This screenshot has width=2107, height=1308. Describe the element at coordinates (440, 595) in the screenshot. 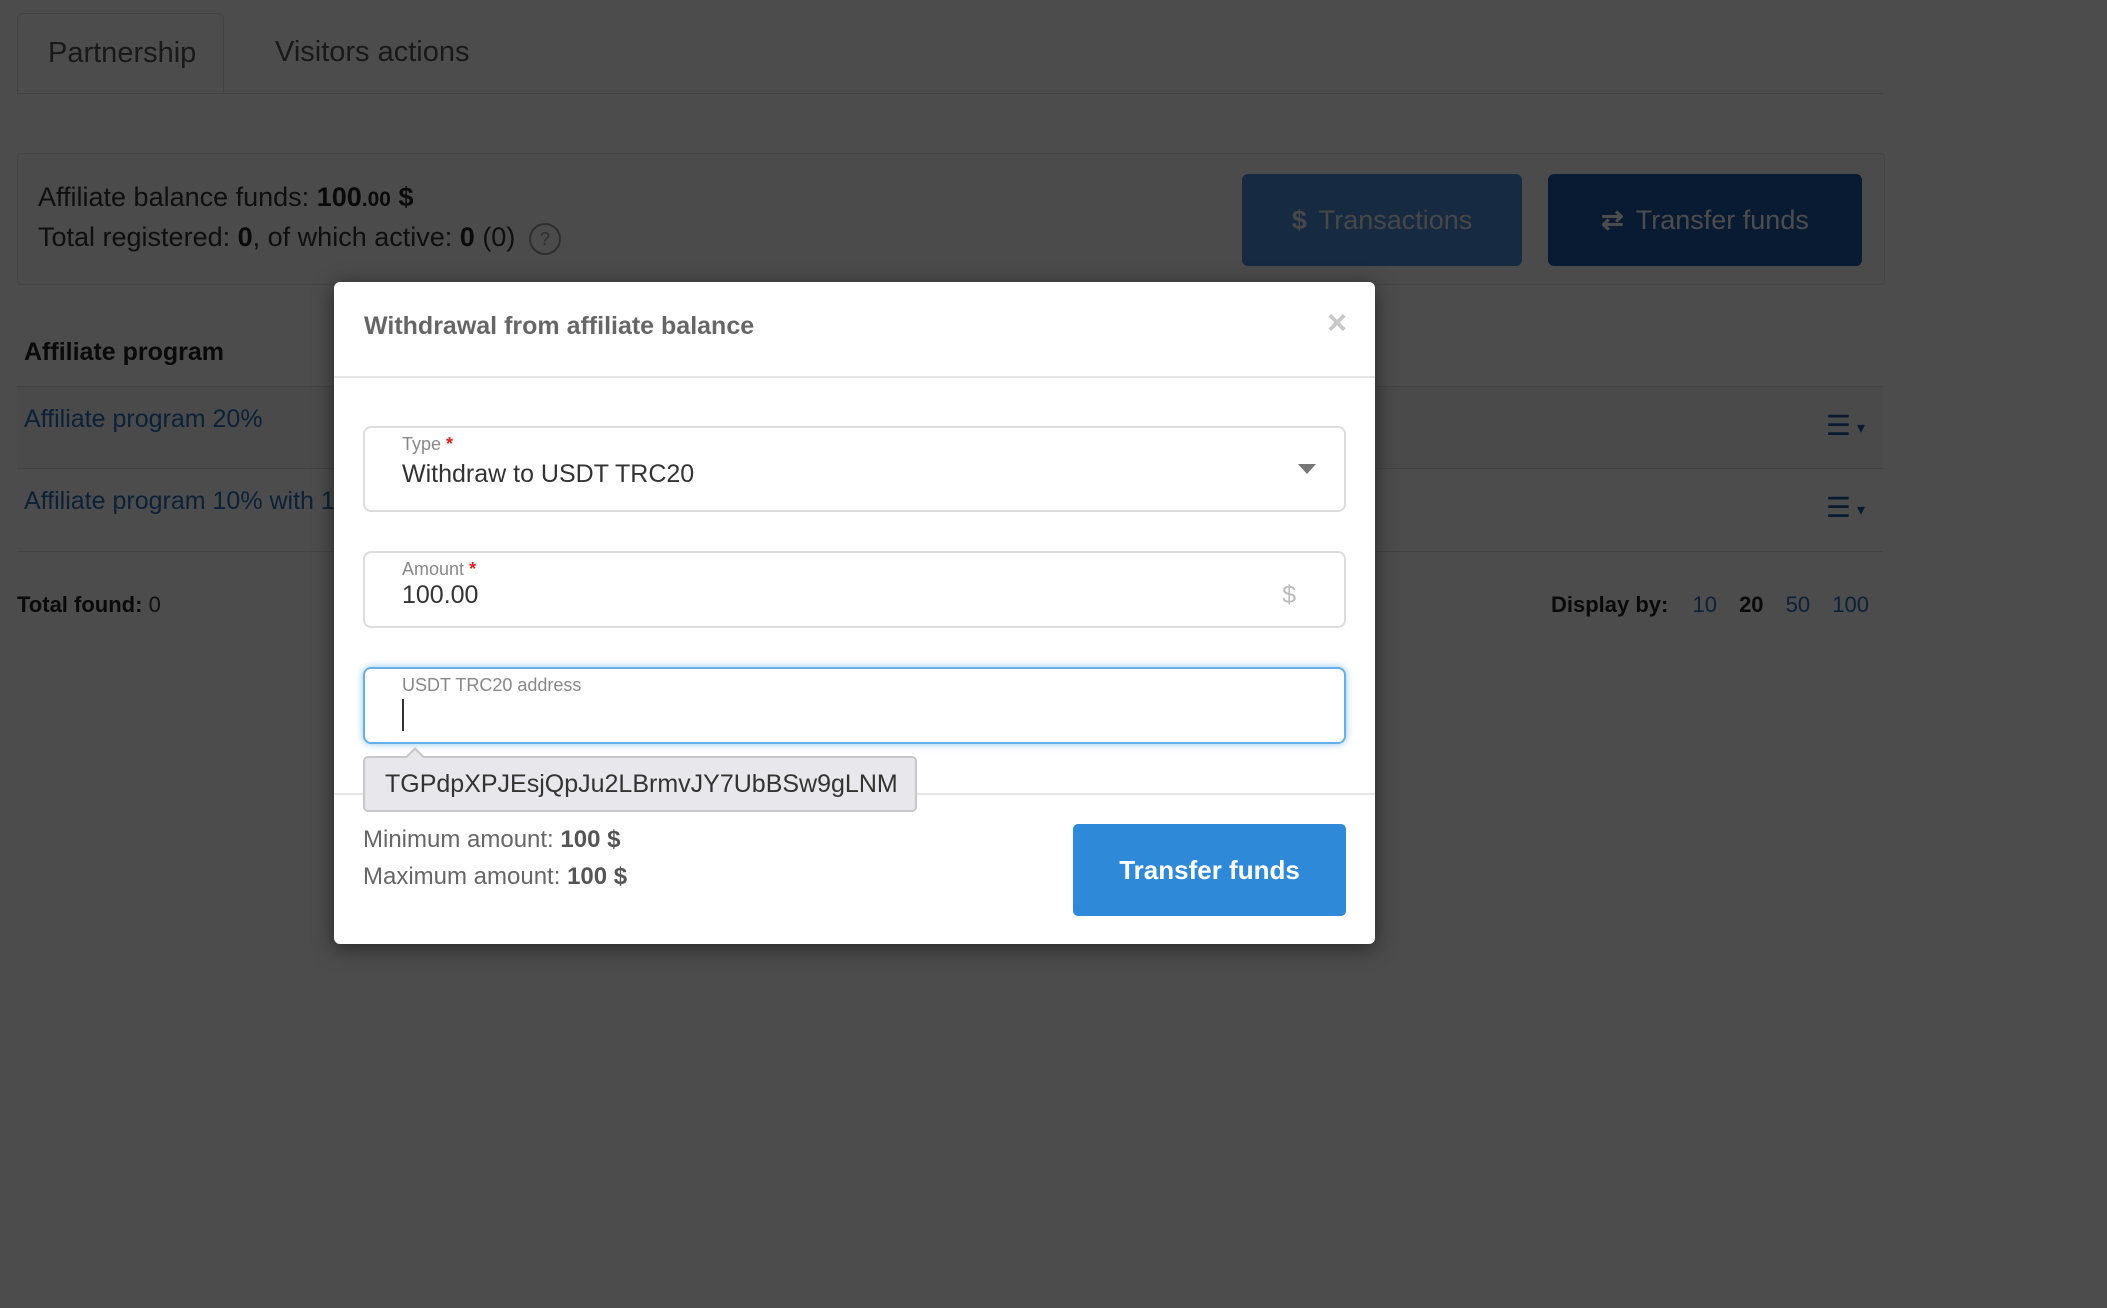

I see `amount-value: 100.00` at that location.